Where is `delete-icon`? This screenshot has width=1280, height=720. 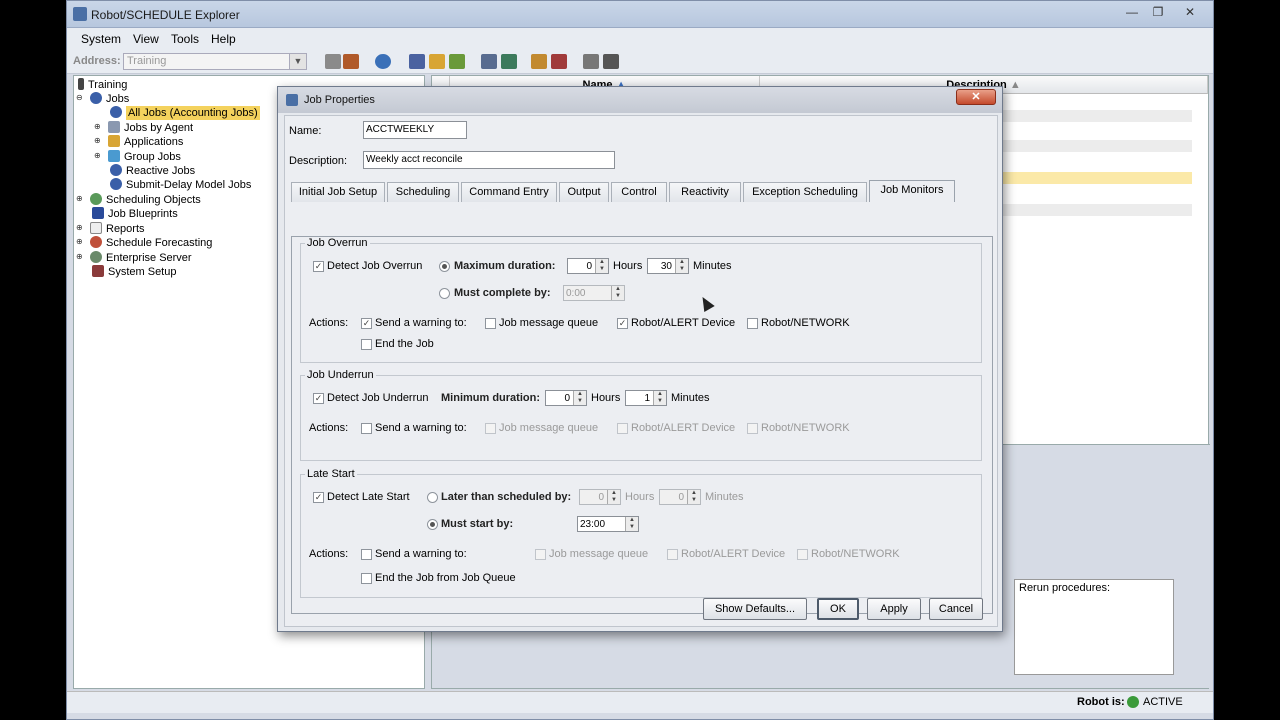
delete-icon is located at coordinates (351, 61).